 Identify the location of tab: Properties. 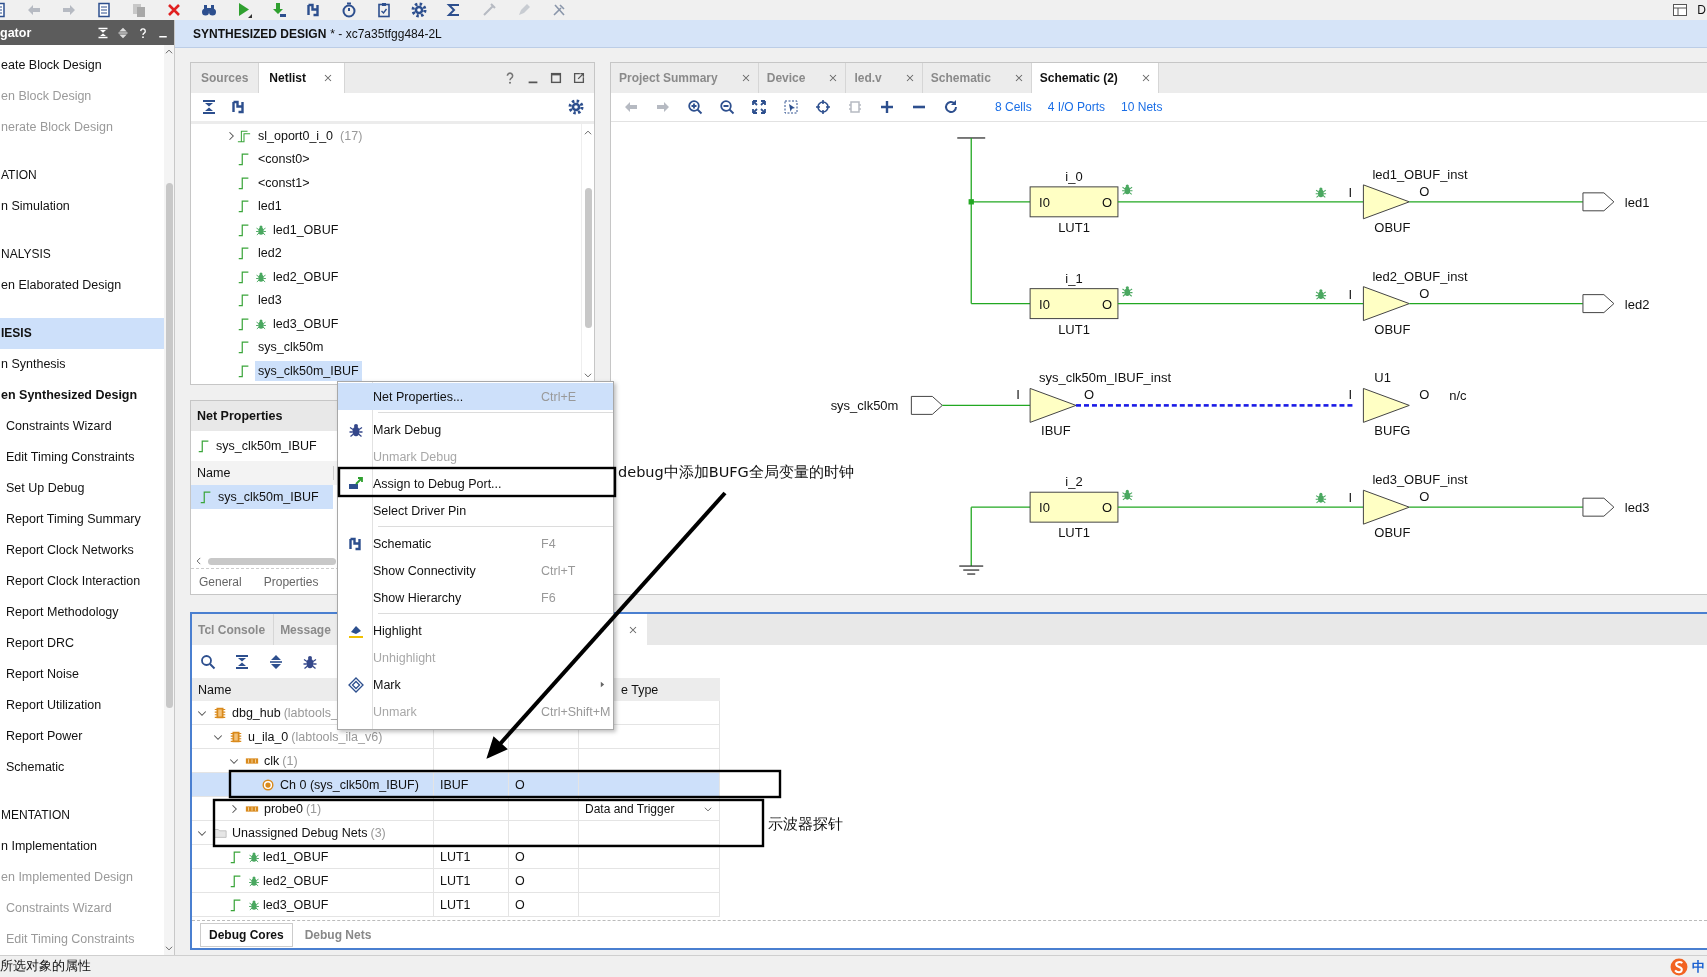
(291, 581).